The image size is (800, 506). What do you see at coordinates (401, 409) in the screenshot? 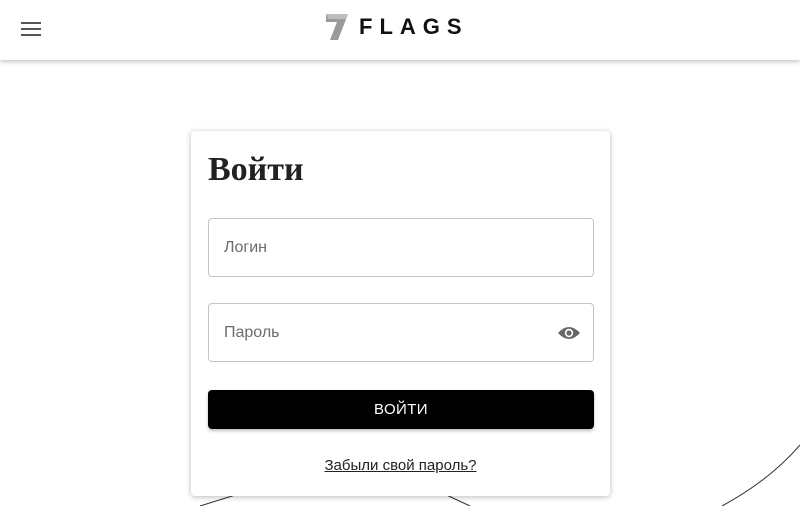
I see `login-button: ВОЙТИ` at bounding box center [401, 409].